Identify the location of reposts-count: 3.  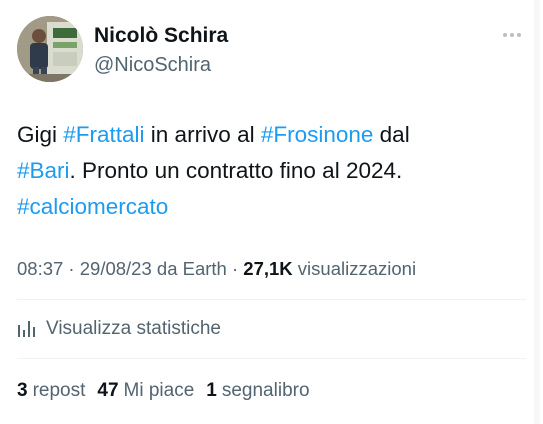
(22, 390).